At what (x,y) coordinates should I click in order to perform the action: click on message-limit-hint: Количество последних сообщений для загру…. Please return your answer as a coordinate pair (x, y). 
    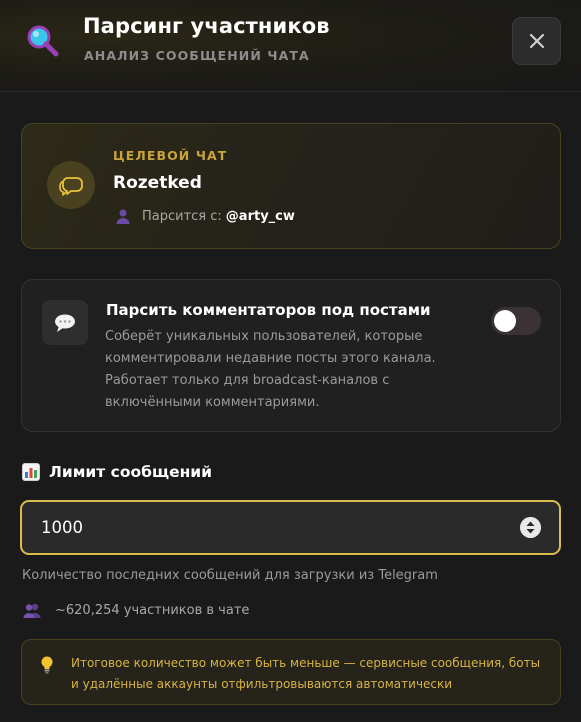
    Looking at the image, I should click on (230, 575).